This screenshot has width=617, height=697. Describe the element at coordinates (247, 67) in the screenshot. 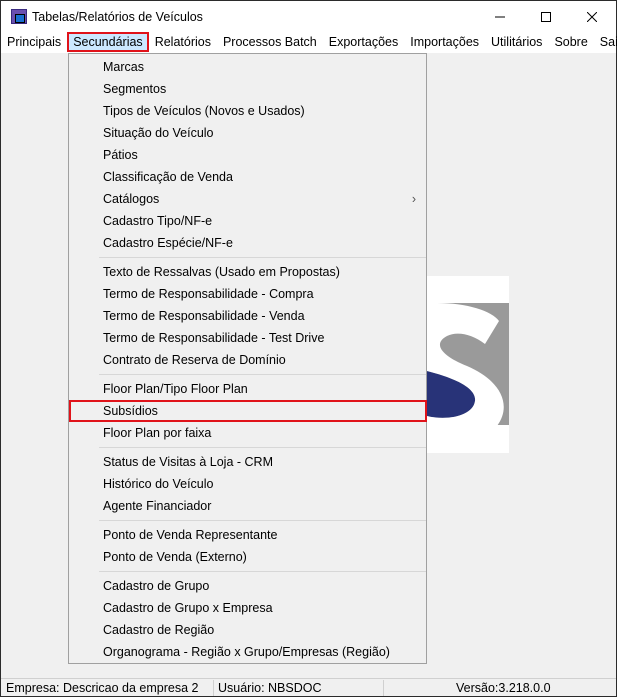

I see `menu-item: Marcas` at that location.